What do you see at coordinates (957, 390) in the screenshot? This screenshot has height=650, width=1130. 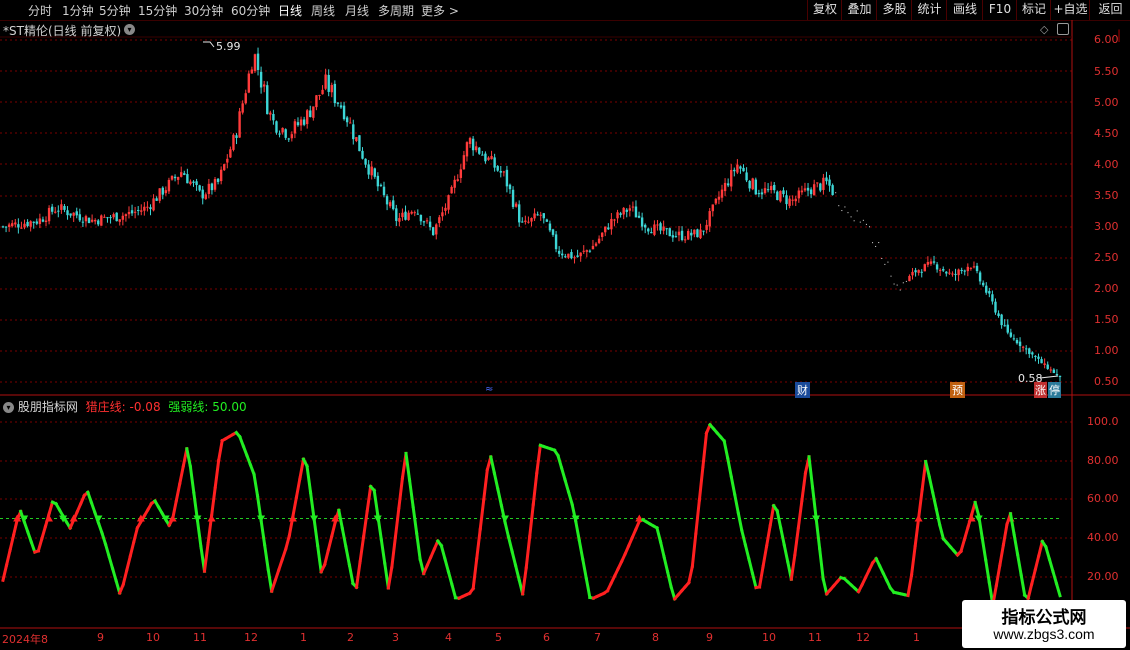 I see `forecast-marker: 预` at bounding box center [957, 390].